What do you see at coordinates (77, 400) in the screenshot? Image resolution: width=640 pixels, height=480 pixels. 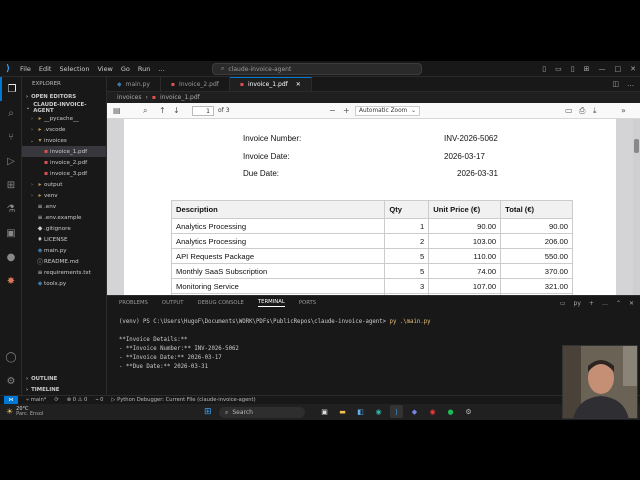 I see `problems-status: ⊗ 0 ⚠ 0` at bounding box center [77, 400].